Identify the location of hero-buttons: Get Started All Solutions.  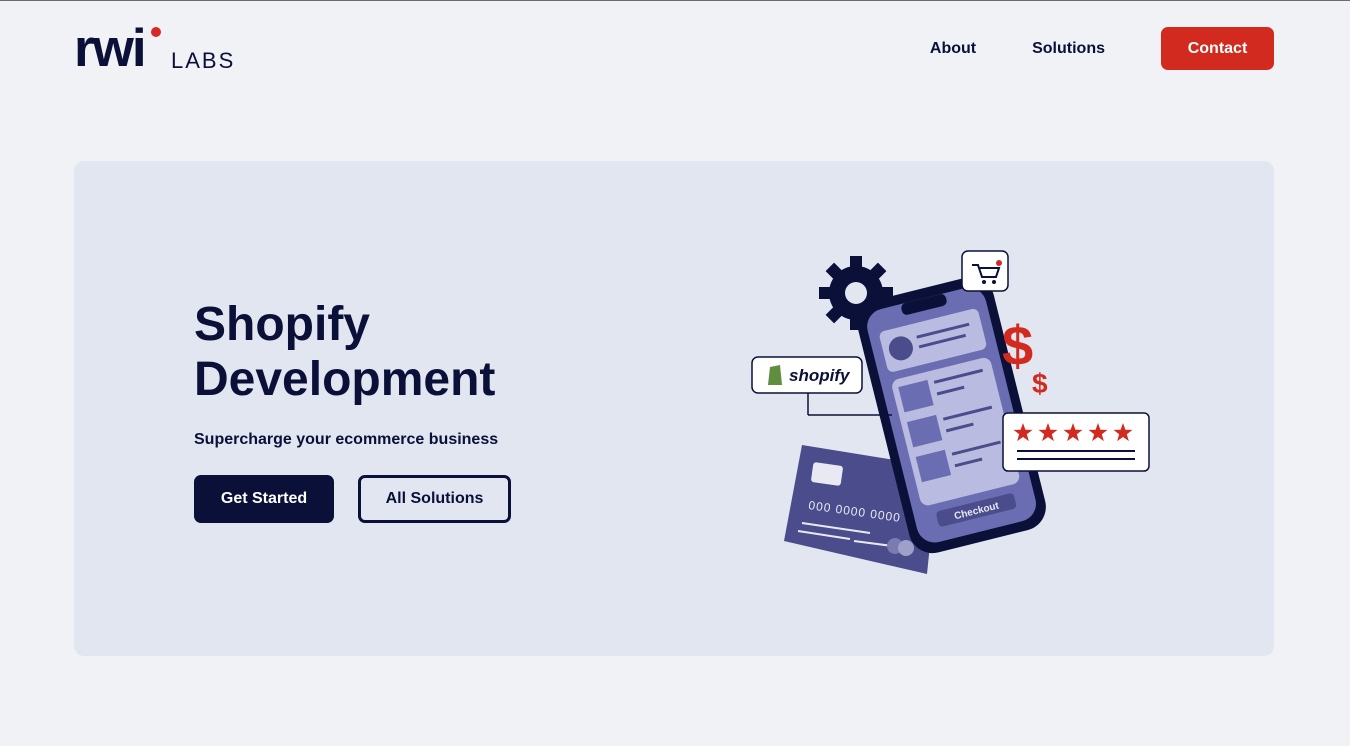
(364, 499).